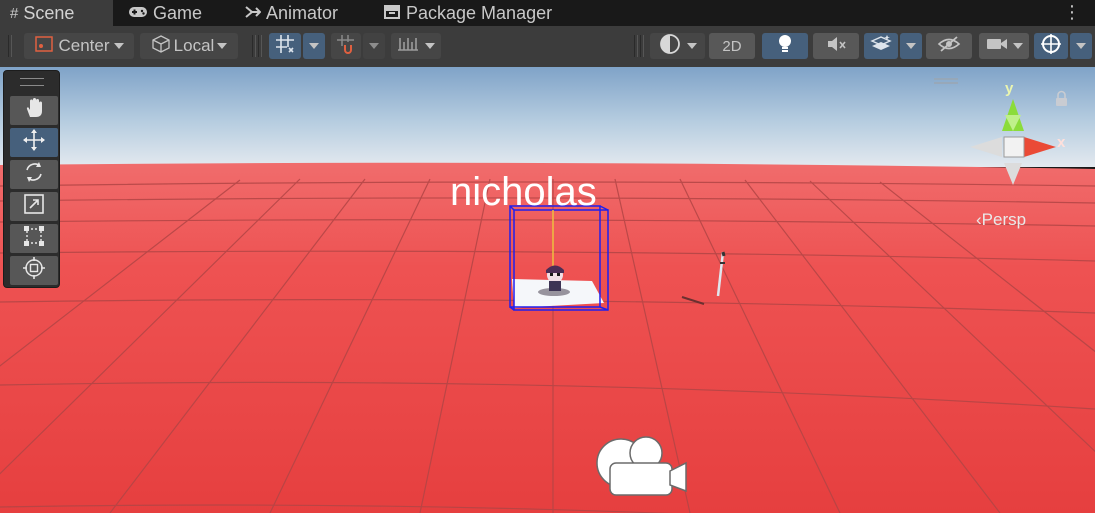 The width and height of the screenshot is (1095, 513). What do you see at coordinates (84, 45) in the screenshot?
I see `pivot-center-label: Center` at bounding box center [84, 45].